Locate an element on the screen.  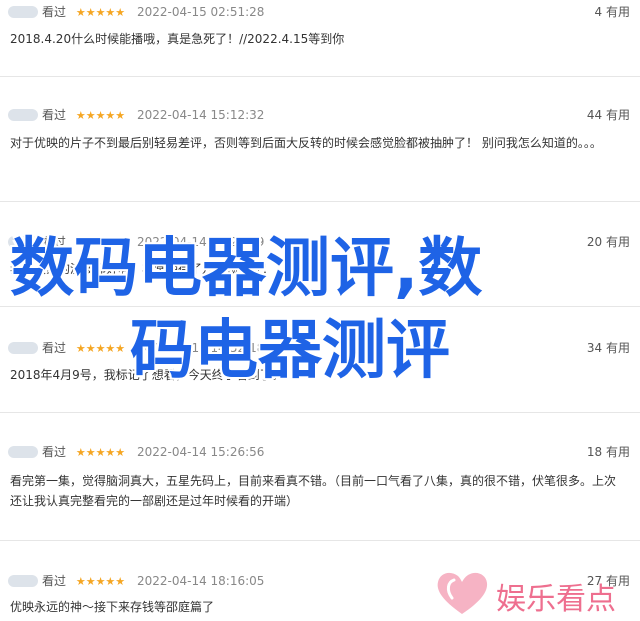
useful-button: 4 有用 is located at coordinates (612, 11).